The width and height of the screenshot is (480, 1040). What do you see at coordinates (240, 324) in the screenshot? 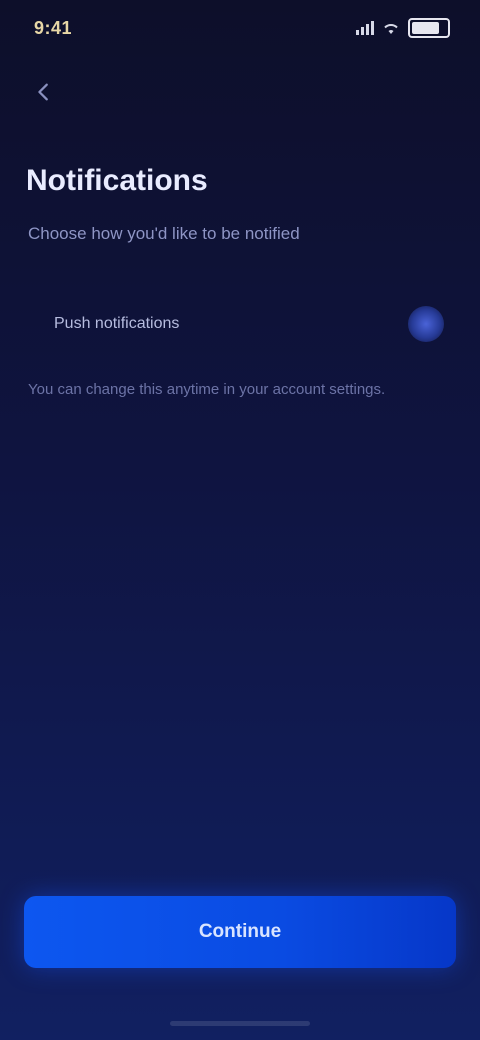
I see `setting-row-push-notifications: Push notifications` at bounding box center [240, 324].